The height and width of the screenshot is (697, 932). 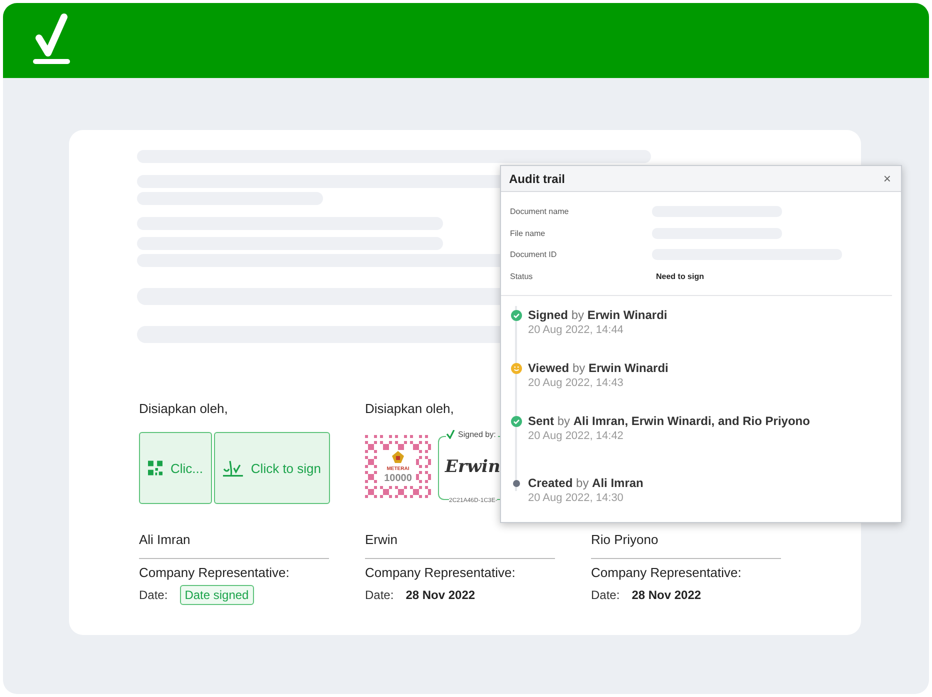 I want to click on qr-code-icon, so click(x=155, y=468).